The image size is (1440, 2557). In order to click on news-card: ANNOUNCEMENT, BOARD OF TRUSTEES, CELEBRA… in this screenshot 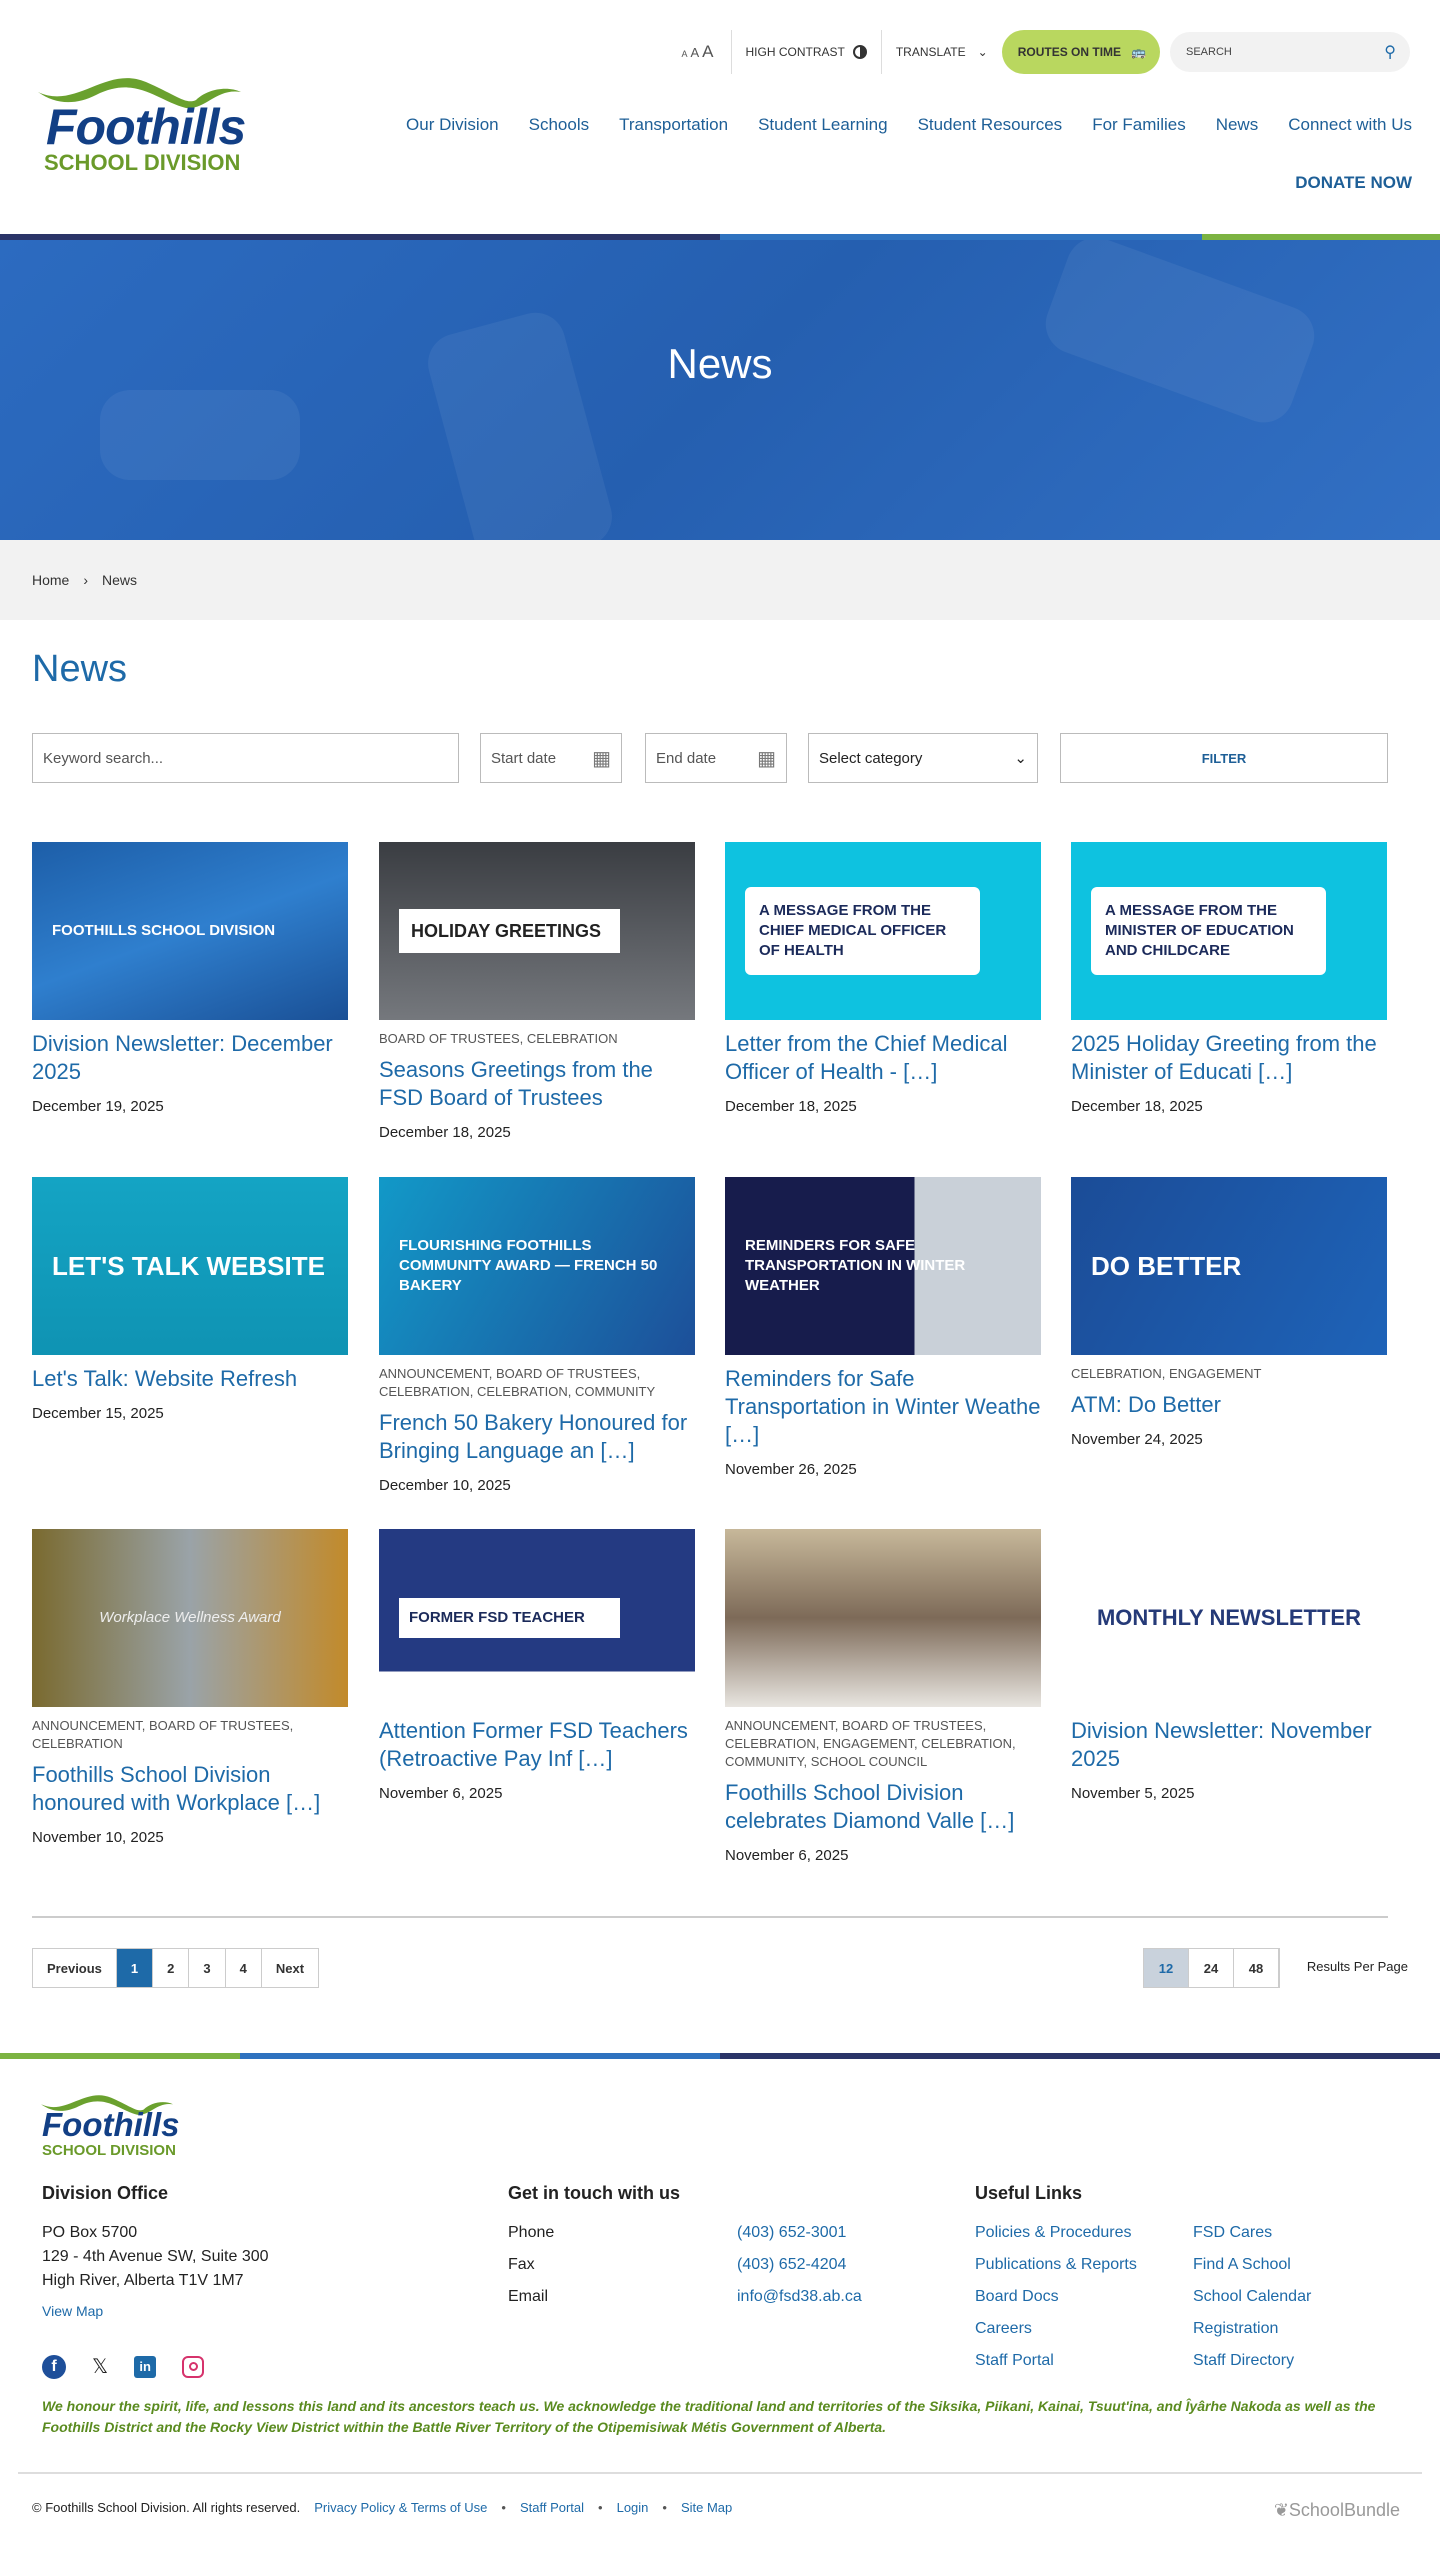, I will do `click(883, 1696)`.